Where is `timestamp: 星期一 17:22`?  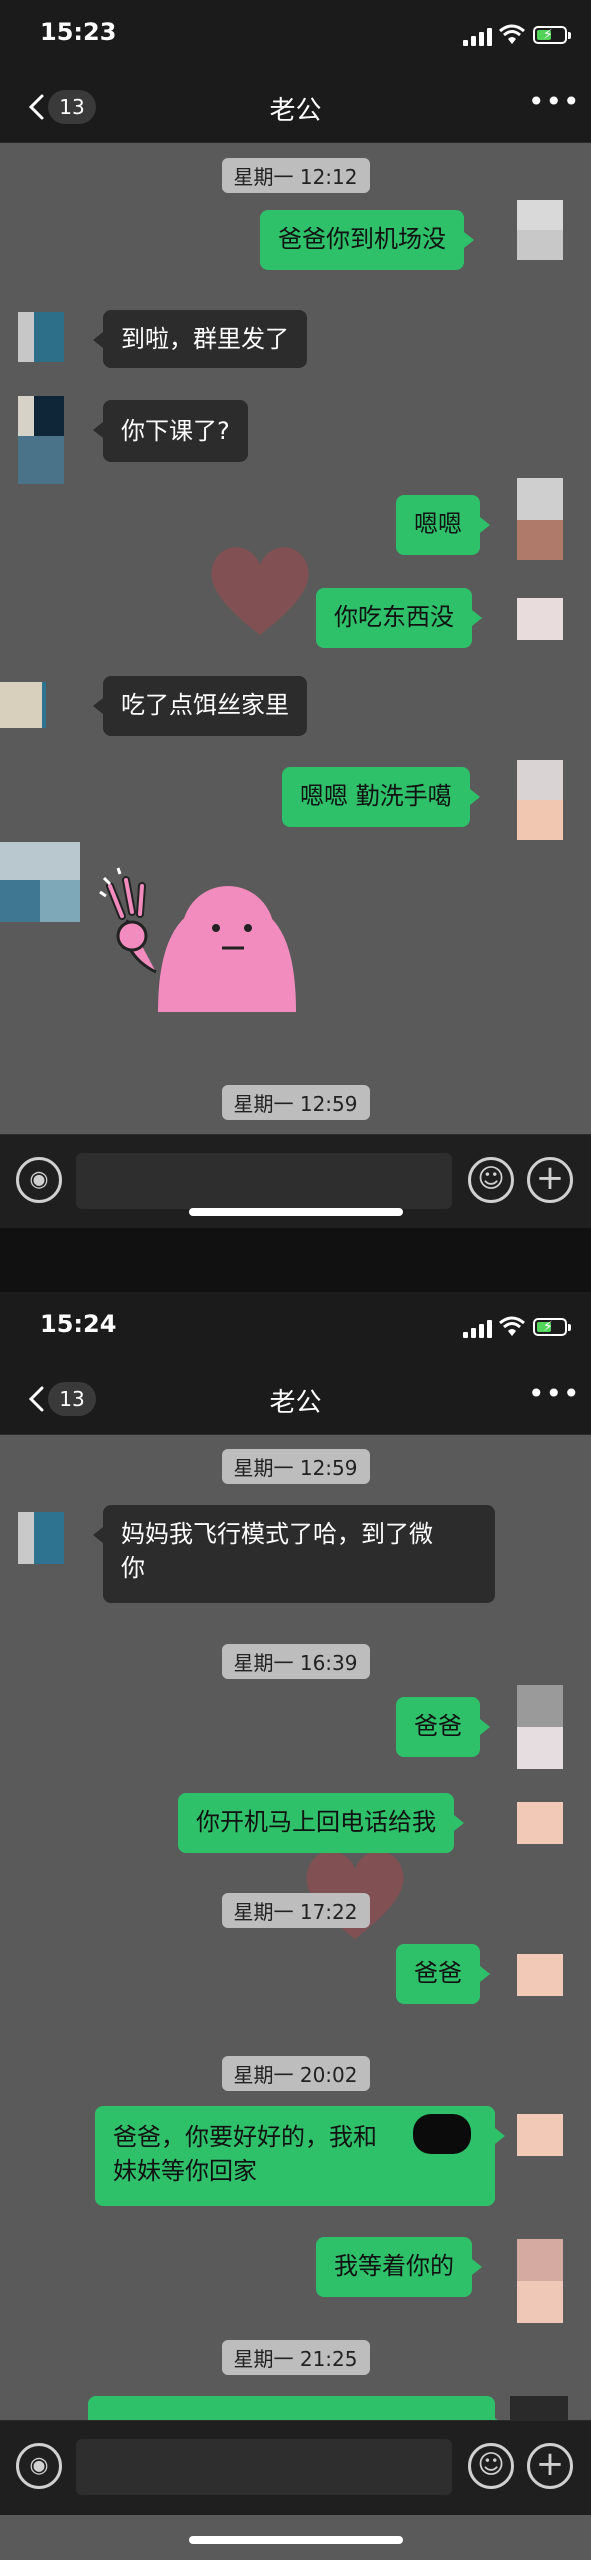 timestamp: 星期一 17:22 is located at coordinates (295, 1910).